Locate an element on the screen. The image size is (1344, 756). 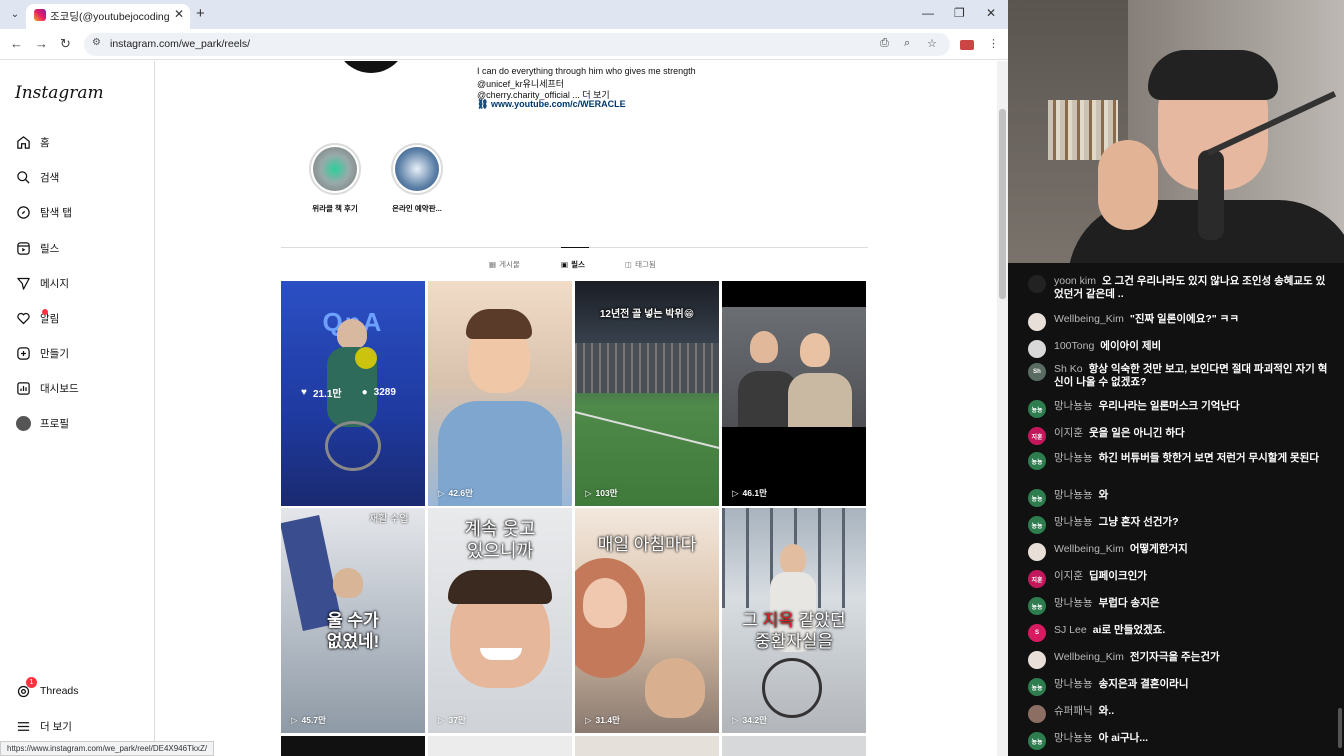
profile-flag-icon is located at coordinates (967, 45).